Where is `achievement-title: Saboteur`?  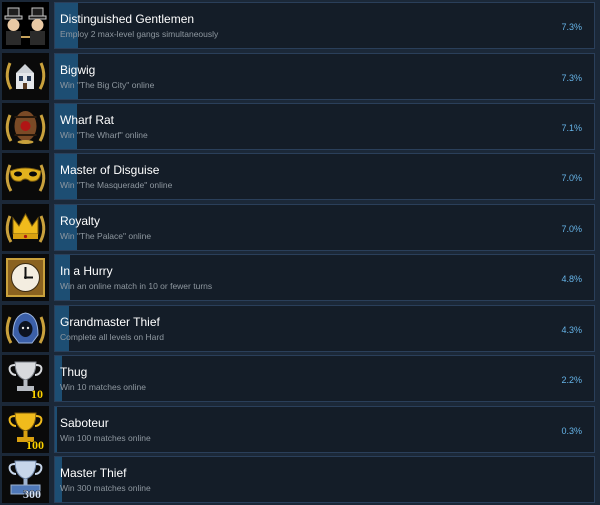
achievement-title: Saboteur is located at coordinates (84, 423).